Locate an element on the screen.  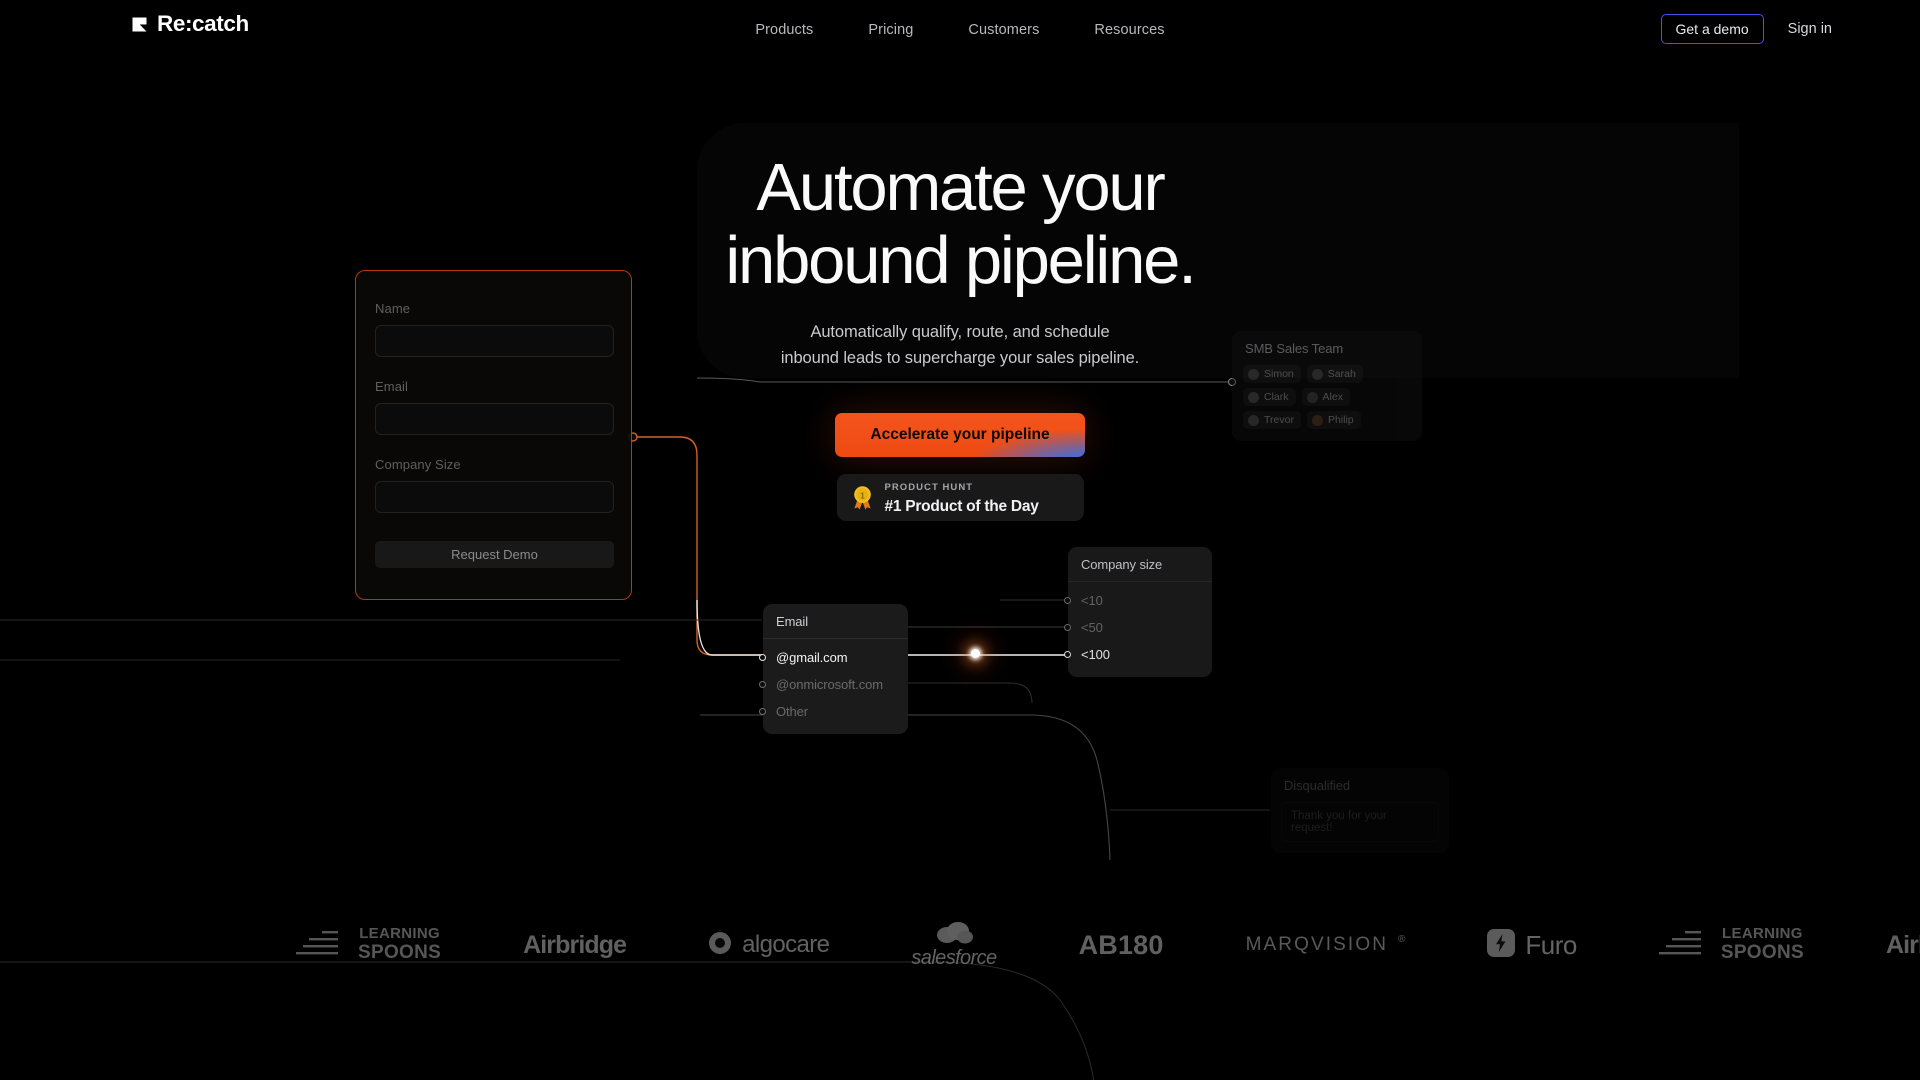
product-hunt-kicker: PRODUCT HUNT is located at coordinates (929, 488).